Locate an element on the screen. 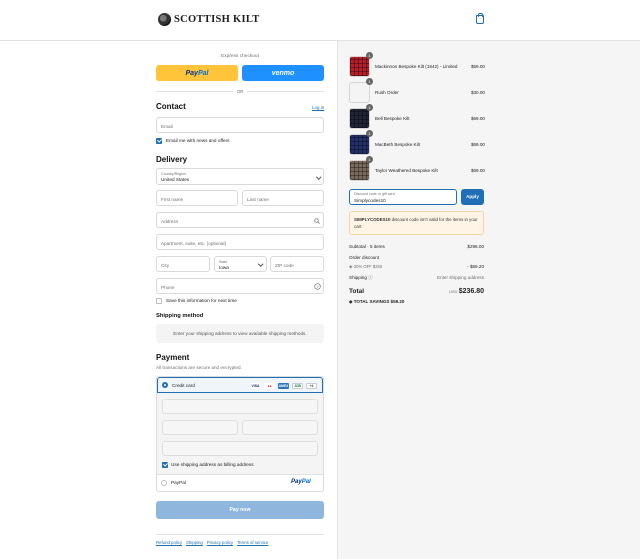 The image size is (640, 559). discount-amount: - $59.20 is located at coordinates (475, 266).